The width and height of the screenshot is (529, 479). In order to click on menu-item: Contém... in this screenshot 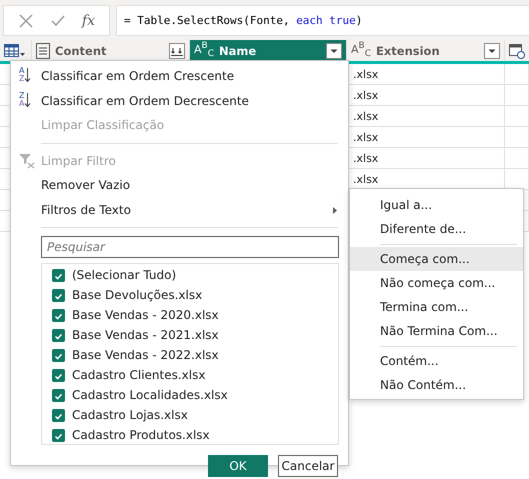, I will do `click(436, 361)`.